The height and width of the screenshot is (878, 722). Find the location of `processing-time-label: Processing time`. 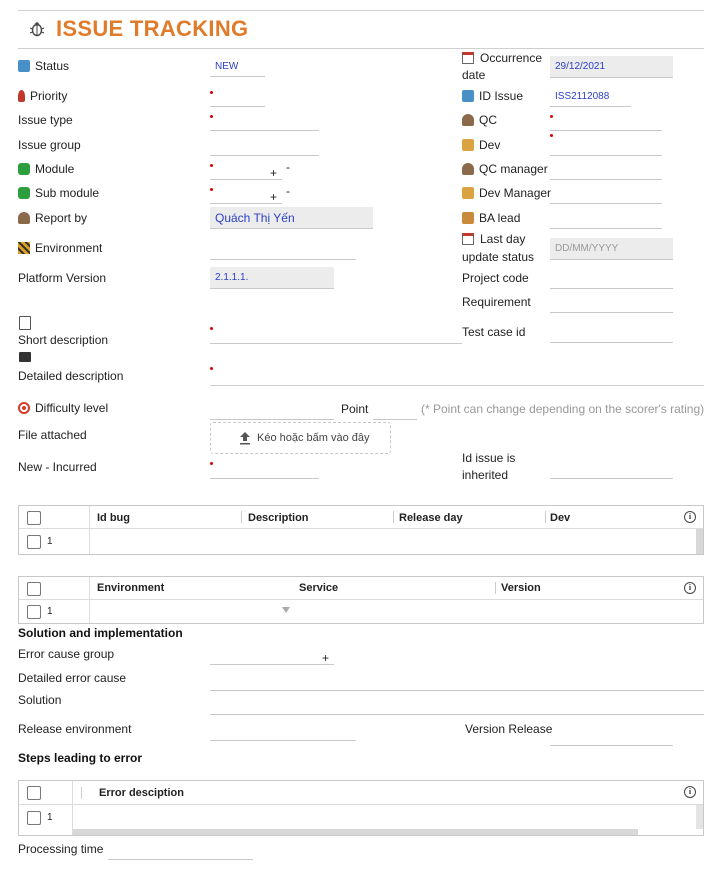

processing-time-label: Processing time is located at coordinates (61, 849).